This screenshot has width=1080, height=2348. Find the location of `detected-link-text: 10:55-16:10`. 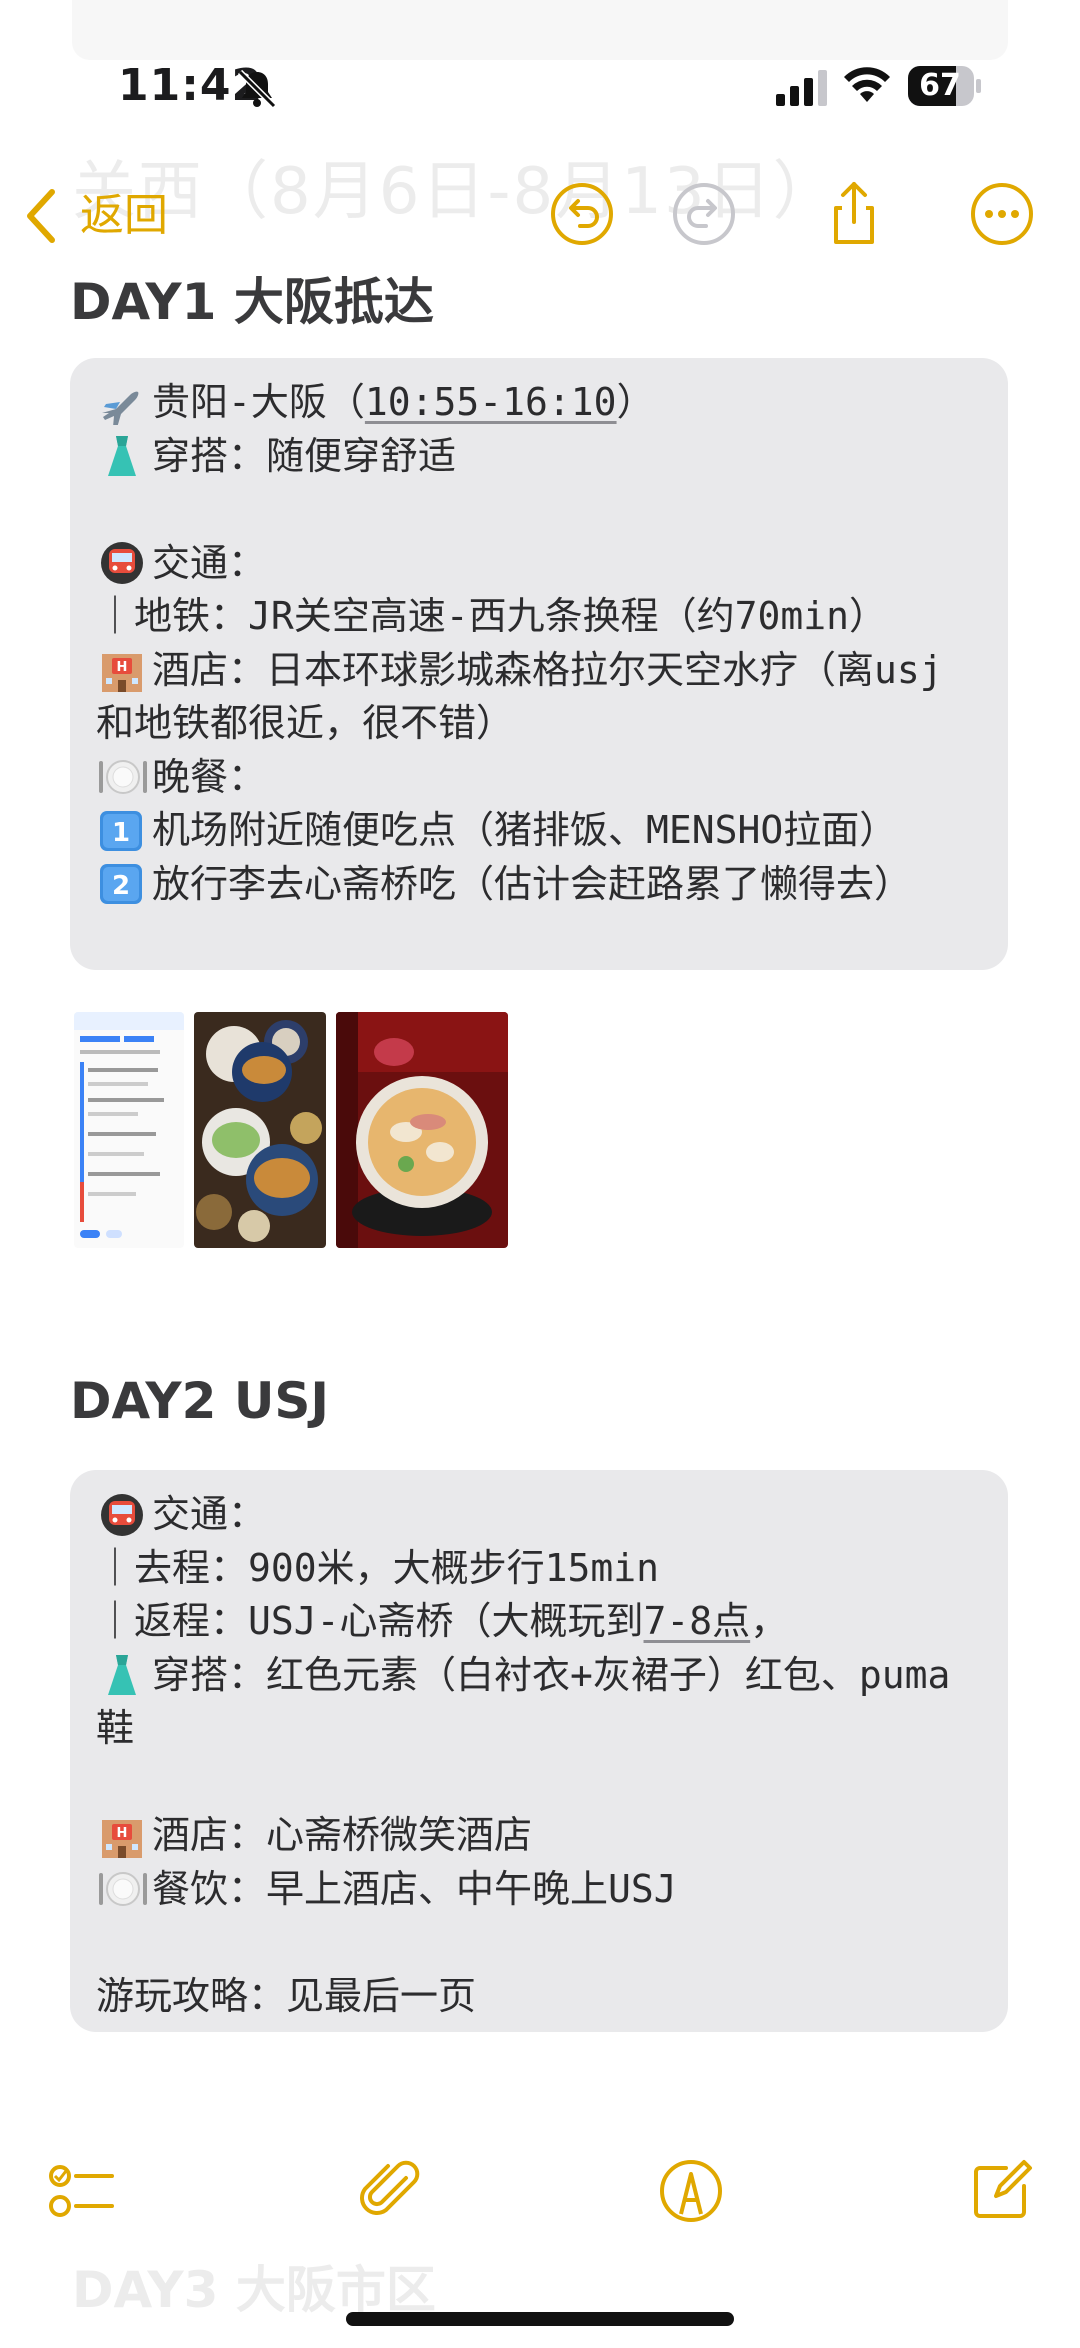

detected-link-text: 10:55-16:10 is located at coordinates (491, 403).